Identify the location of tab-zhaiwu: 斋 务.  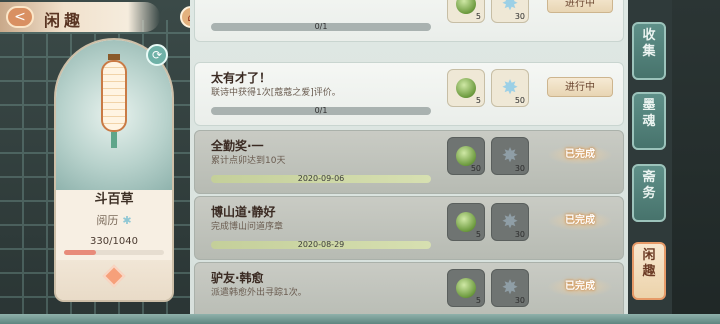
(649, 193).